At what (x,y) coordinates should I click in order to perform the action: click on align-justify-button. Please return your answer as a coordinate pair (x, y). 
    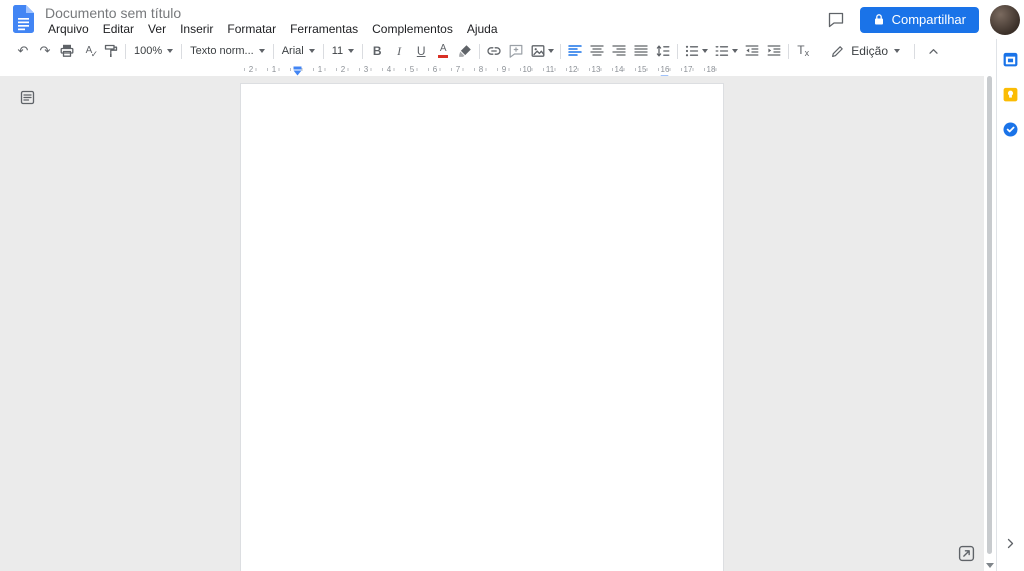
    Looking at the image, I should click on (641, 51).